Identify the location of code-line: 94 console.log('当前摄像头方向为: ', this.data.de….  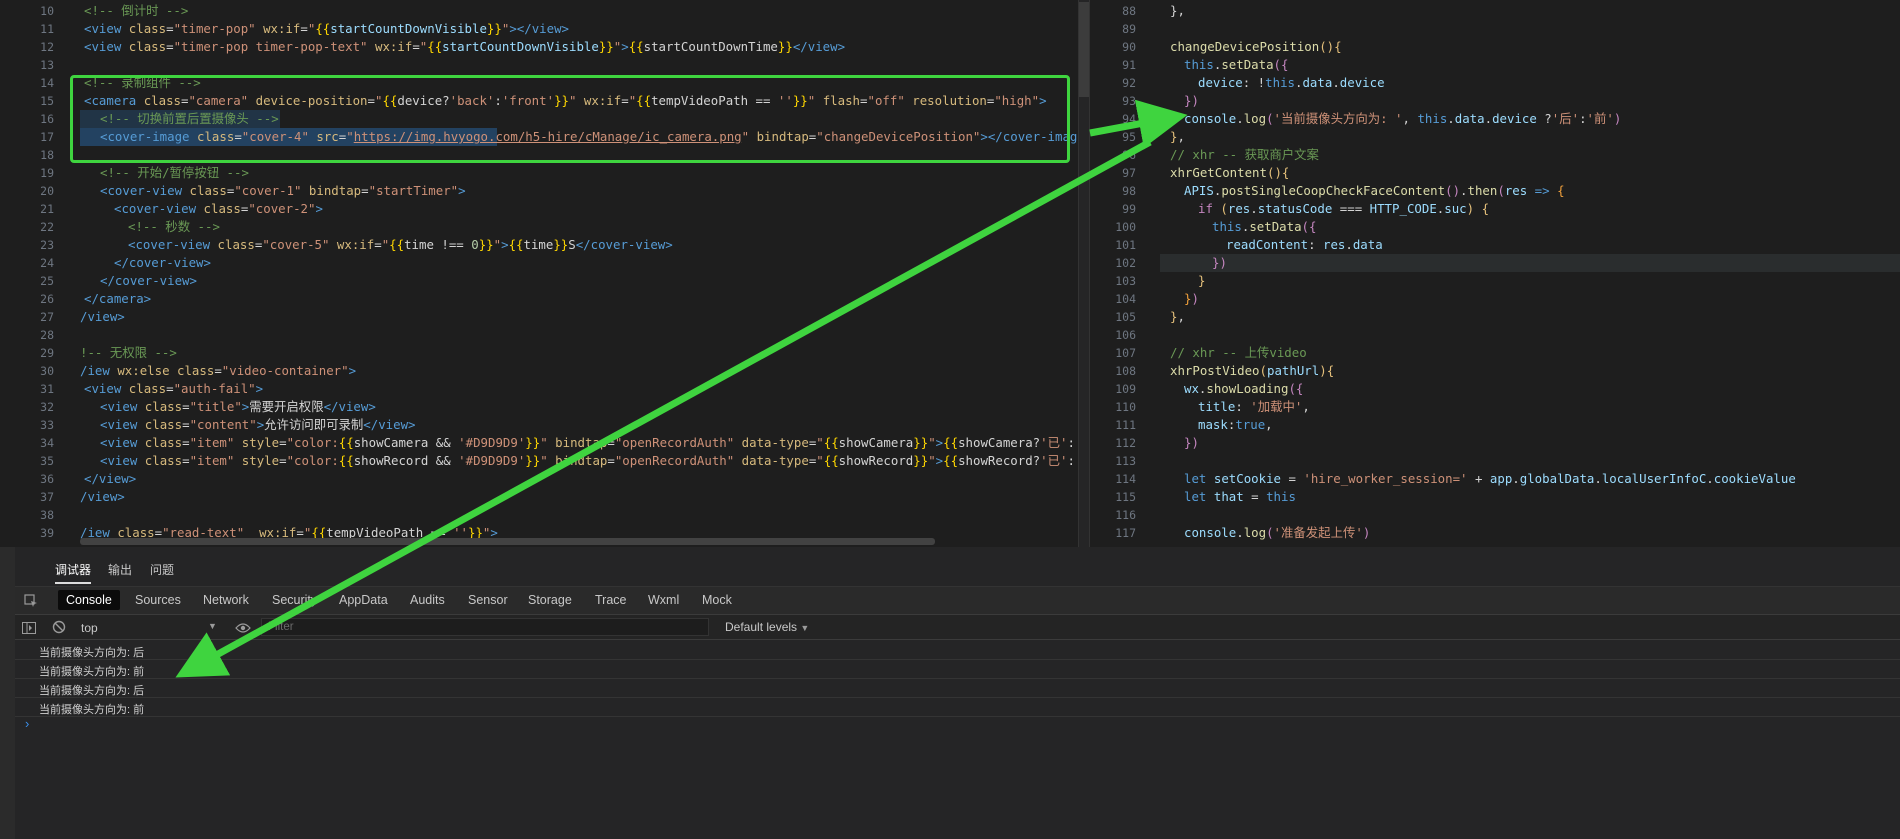
(1495, 119).